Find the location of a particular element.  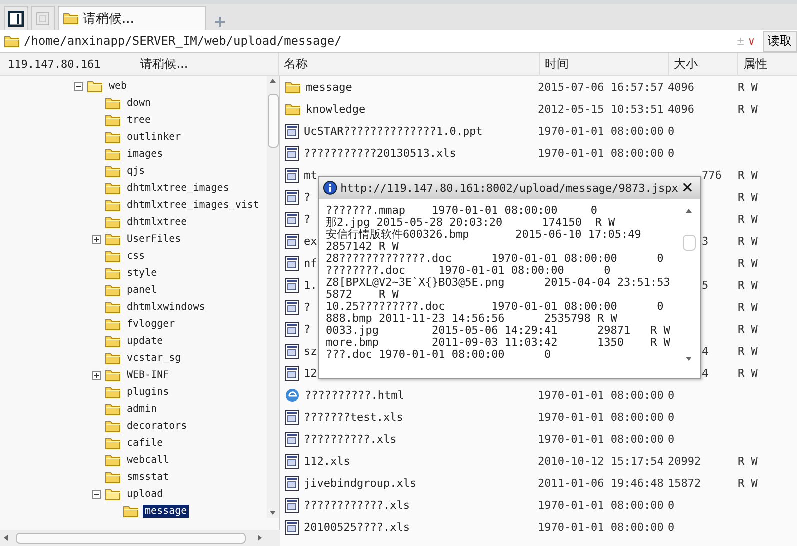

tree-item: down is located at coordinates (139, 103).